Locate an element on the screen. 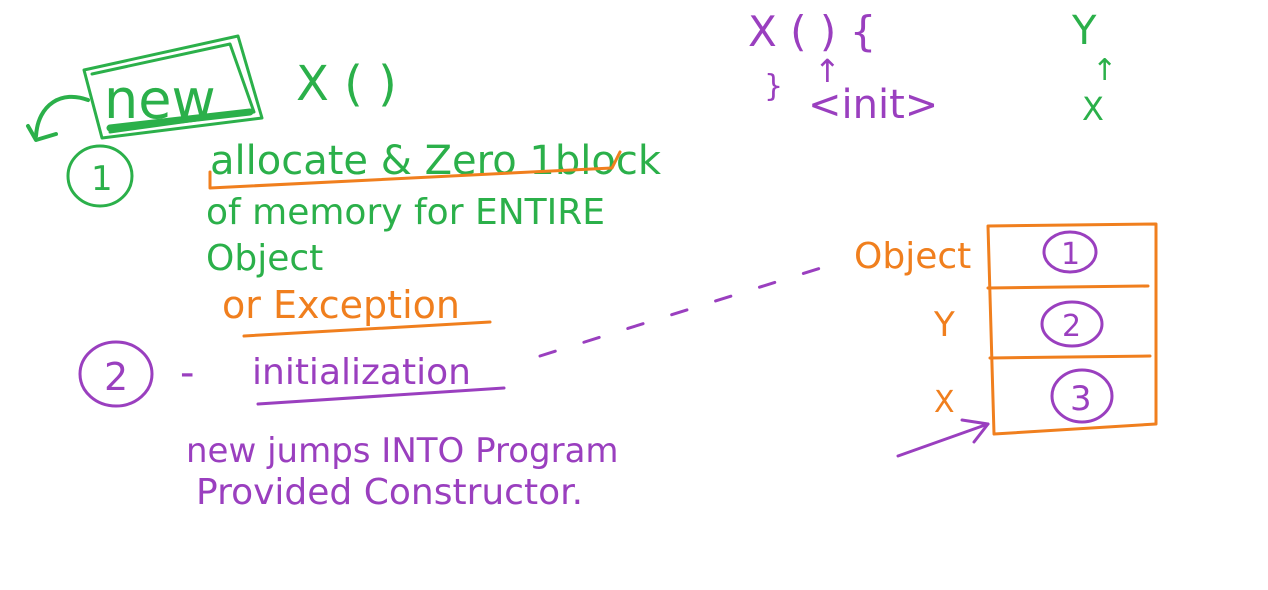 The width and height of the screenshot is (1268, 590). cell-3-badge: 3 is located at coordinates (1082, 396).